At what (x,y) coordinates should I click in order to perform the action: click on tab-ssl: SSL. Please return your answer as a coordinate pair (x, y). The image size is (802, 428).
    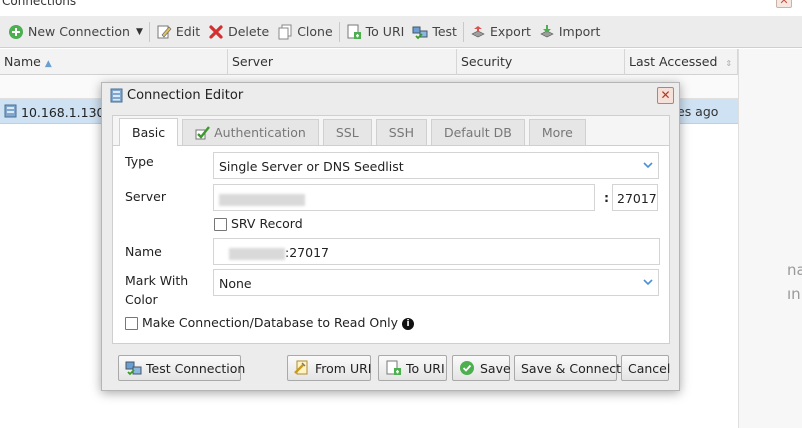
    Looking at the image, I should click on (347, 132).